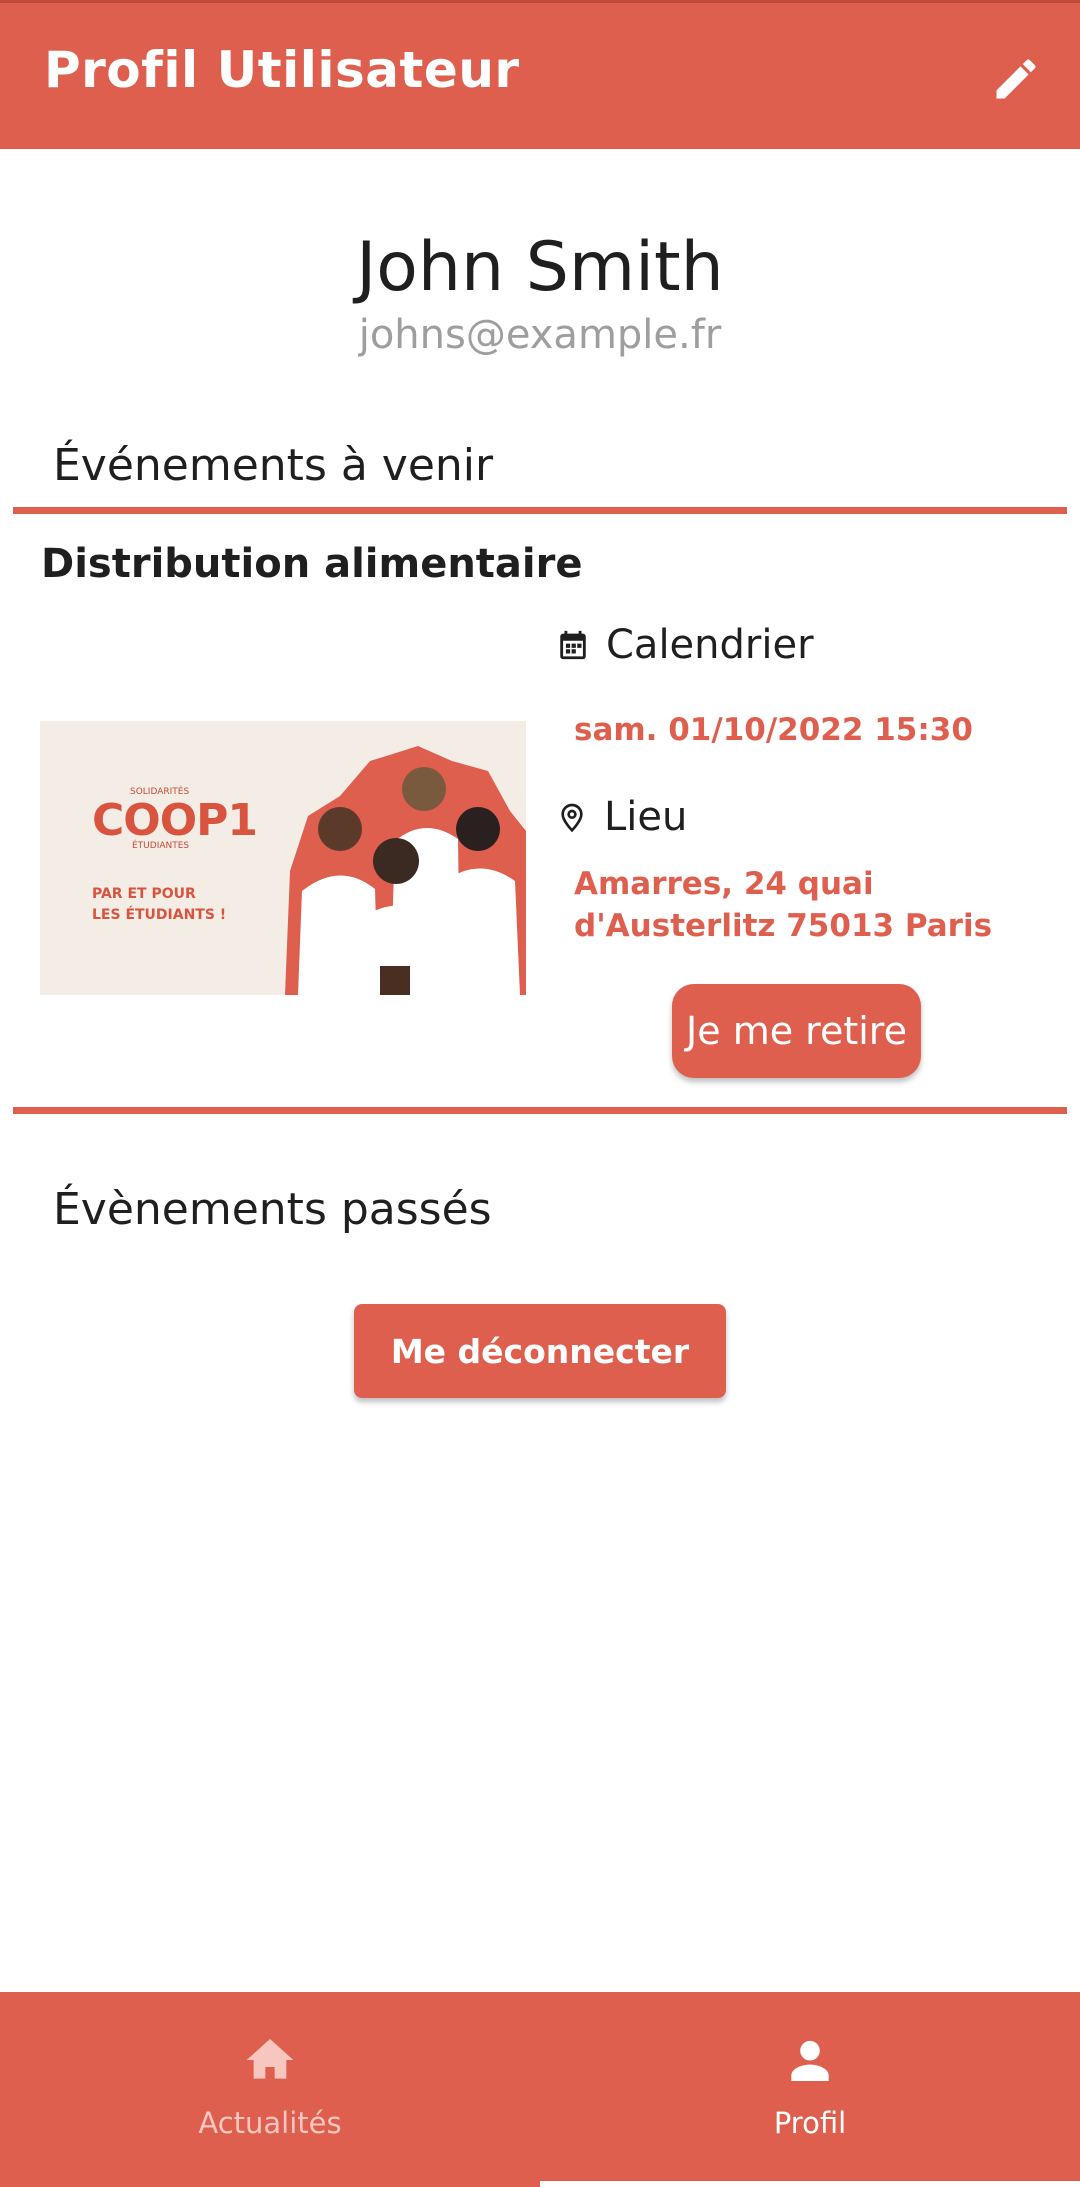 This screenshot has width=1080, height=2187. I want to click on map-pin-icon, so click(572, 818).